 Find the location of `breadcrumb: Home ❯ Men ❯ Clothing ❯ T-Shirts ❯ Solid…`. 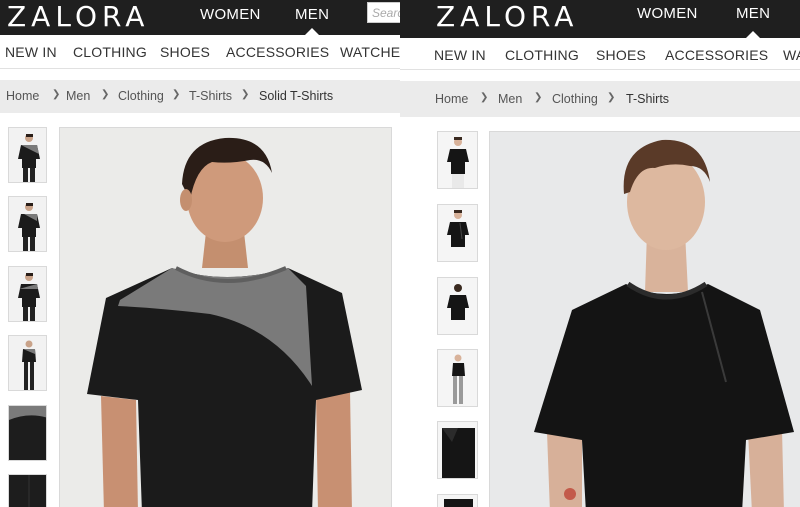

breadcrumb: Home ❯ Men ❯ Clothing ❯ T-Shirts ❯ Solid… is located at coordinates (200, 96).